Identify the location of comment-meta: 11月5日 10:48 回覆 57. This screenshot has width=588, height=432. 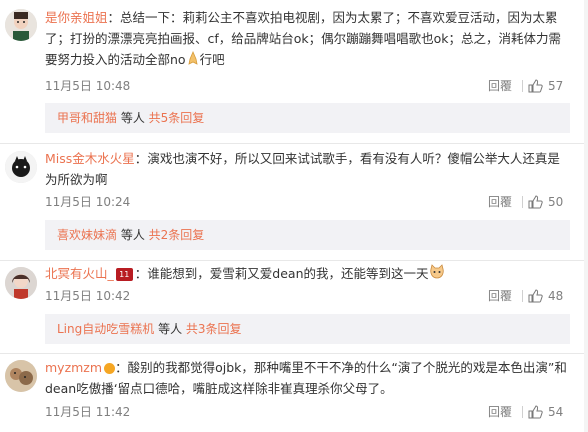
(307, 86).